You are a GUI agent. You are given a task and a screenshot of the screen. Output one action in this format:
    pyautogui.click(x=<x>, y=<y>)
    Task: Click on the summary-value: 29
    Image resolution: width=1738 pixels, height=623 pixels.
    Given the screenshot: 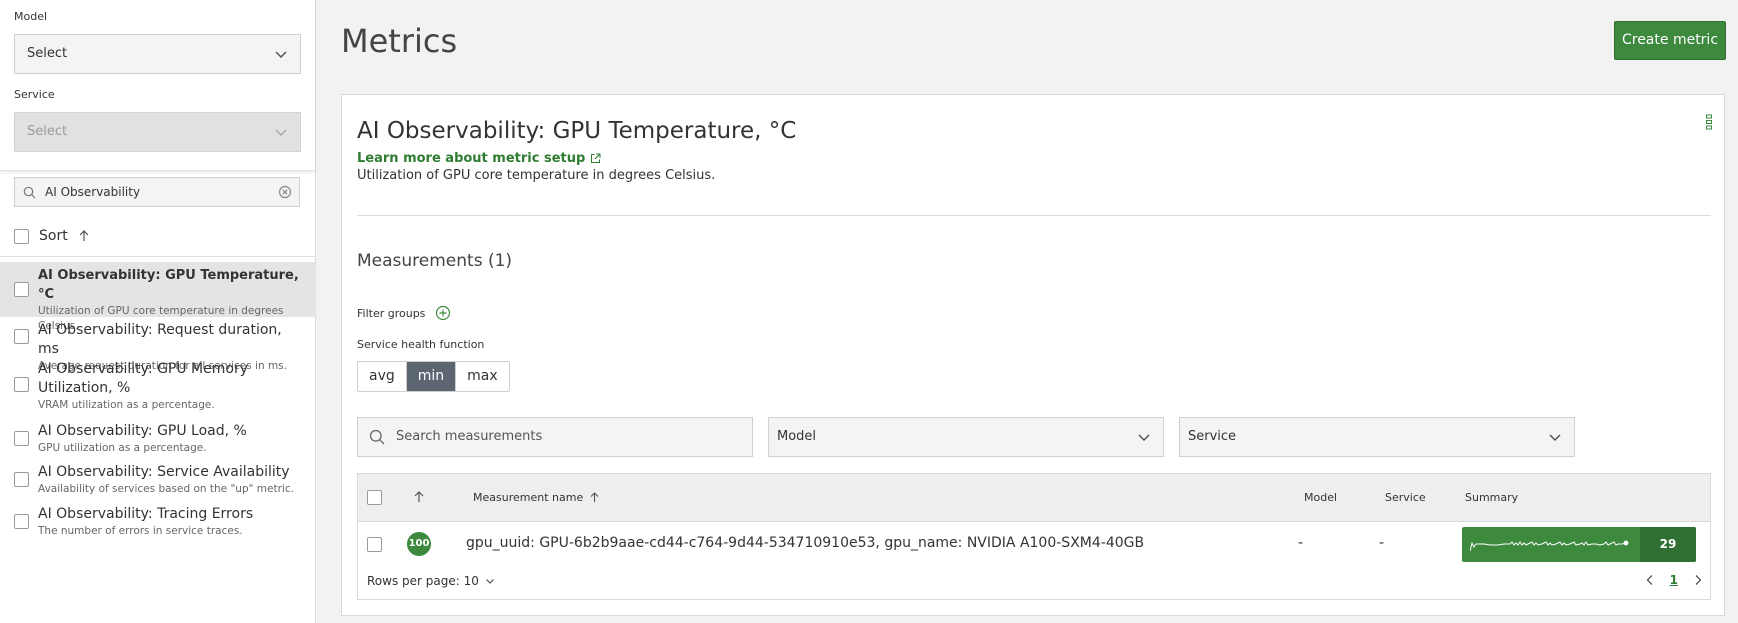 What is the action you would take?
    pyautogui.click(x=1668, y=544)
    